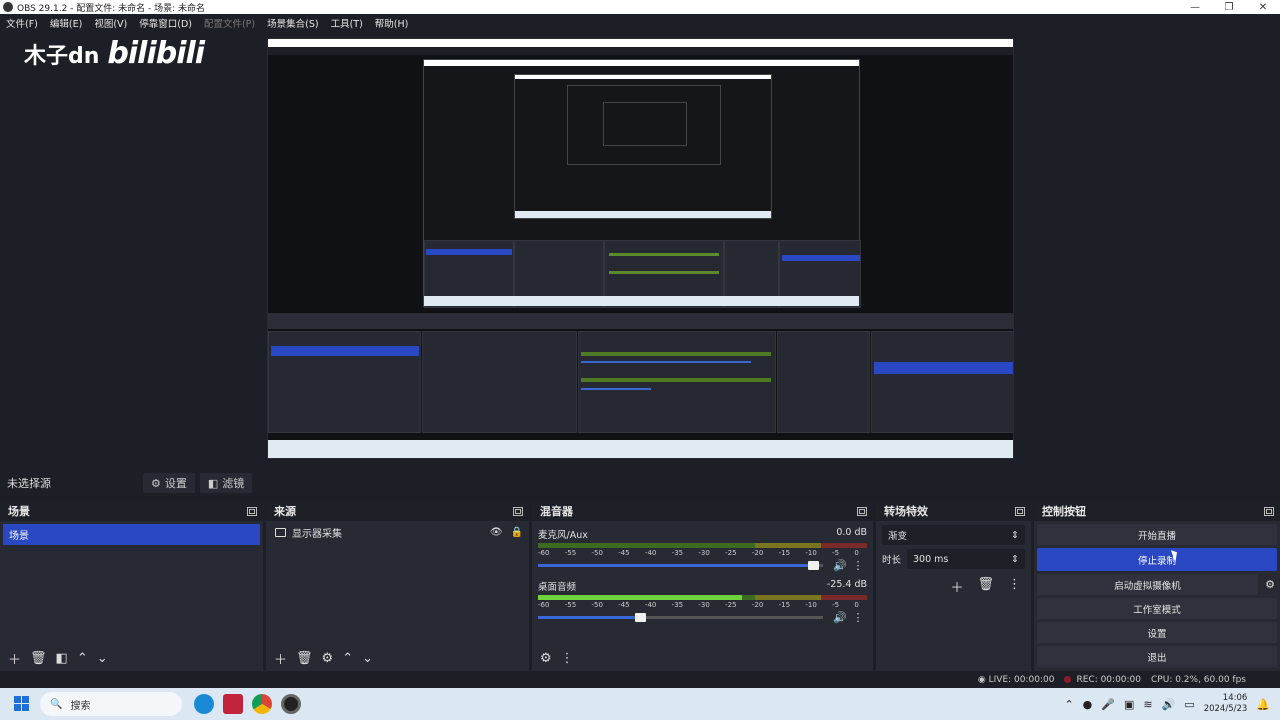 This screenshot has width=1280, height=720. What do you see at coordinates (56, 704) in the screenshot?
I see `search-icon: 🔍` at bounding box center [56, 704].